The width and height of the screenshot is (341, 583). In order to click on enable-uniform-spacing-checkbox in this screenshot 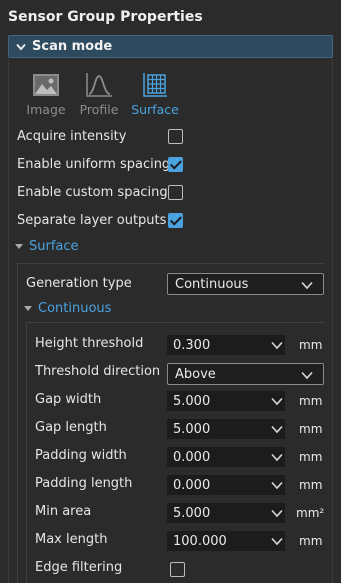, I will do `click(175, 164)`.